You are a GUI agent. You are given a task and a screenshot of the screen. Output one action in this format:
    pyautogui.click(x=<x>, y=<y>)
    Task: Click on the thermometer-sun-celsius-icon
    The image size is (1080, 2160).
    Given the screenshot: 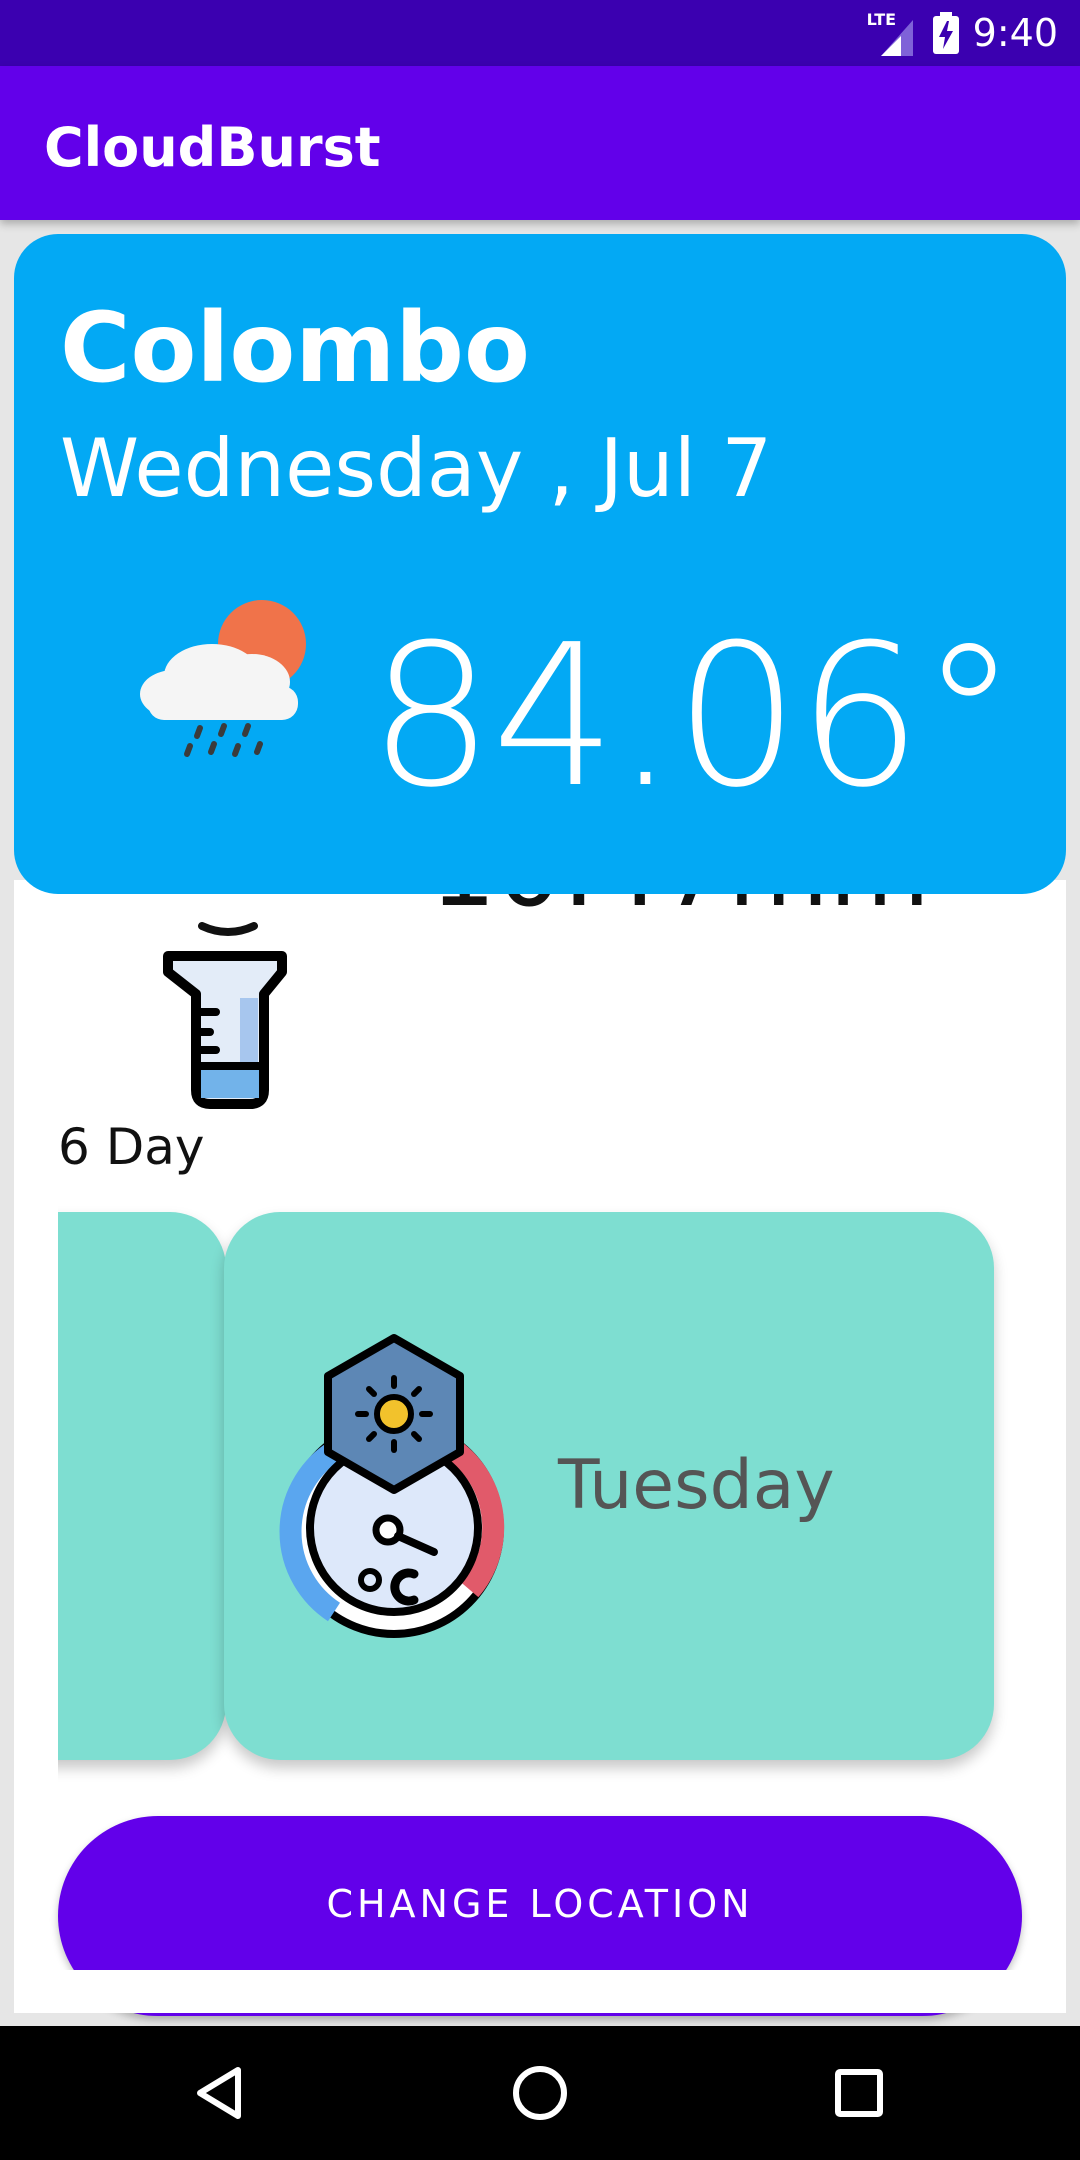 What is the action you would take?
    pyautogui.click(x=392, y=1486)
    